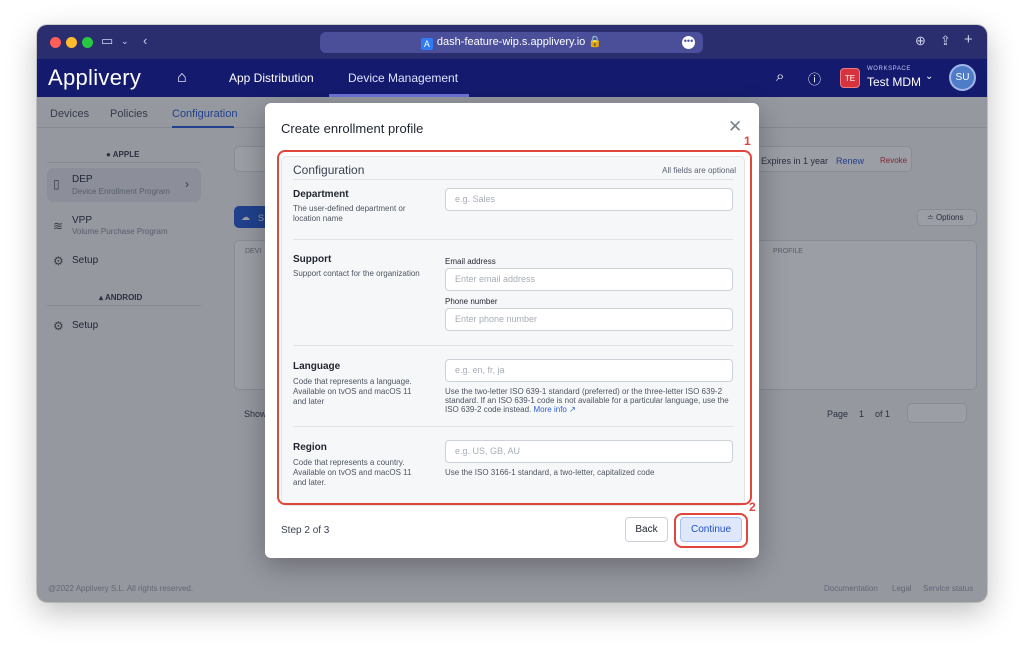 The image size is (1024, 651). What do you see at coordinates (962, 77) in the screenshot?
I see `avatar: SU` at bounding box center [962, 77].